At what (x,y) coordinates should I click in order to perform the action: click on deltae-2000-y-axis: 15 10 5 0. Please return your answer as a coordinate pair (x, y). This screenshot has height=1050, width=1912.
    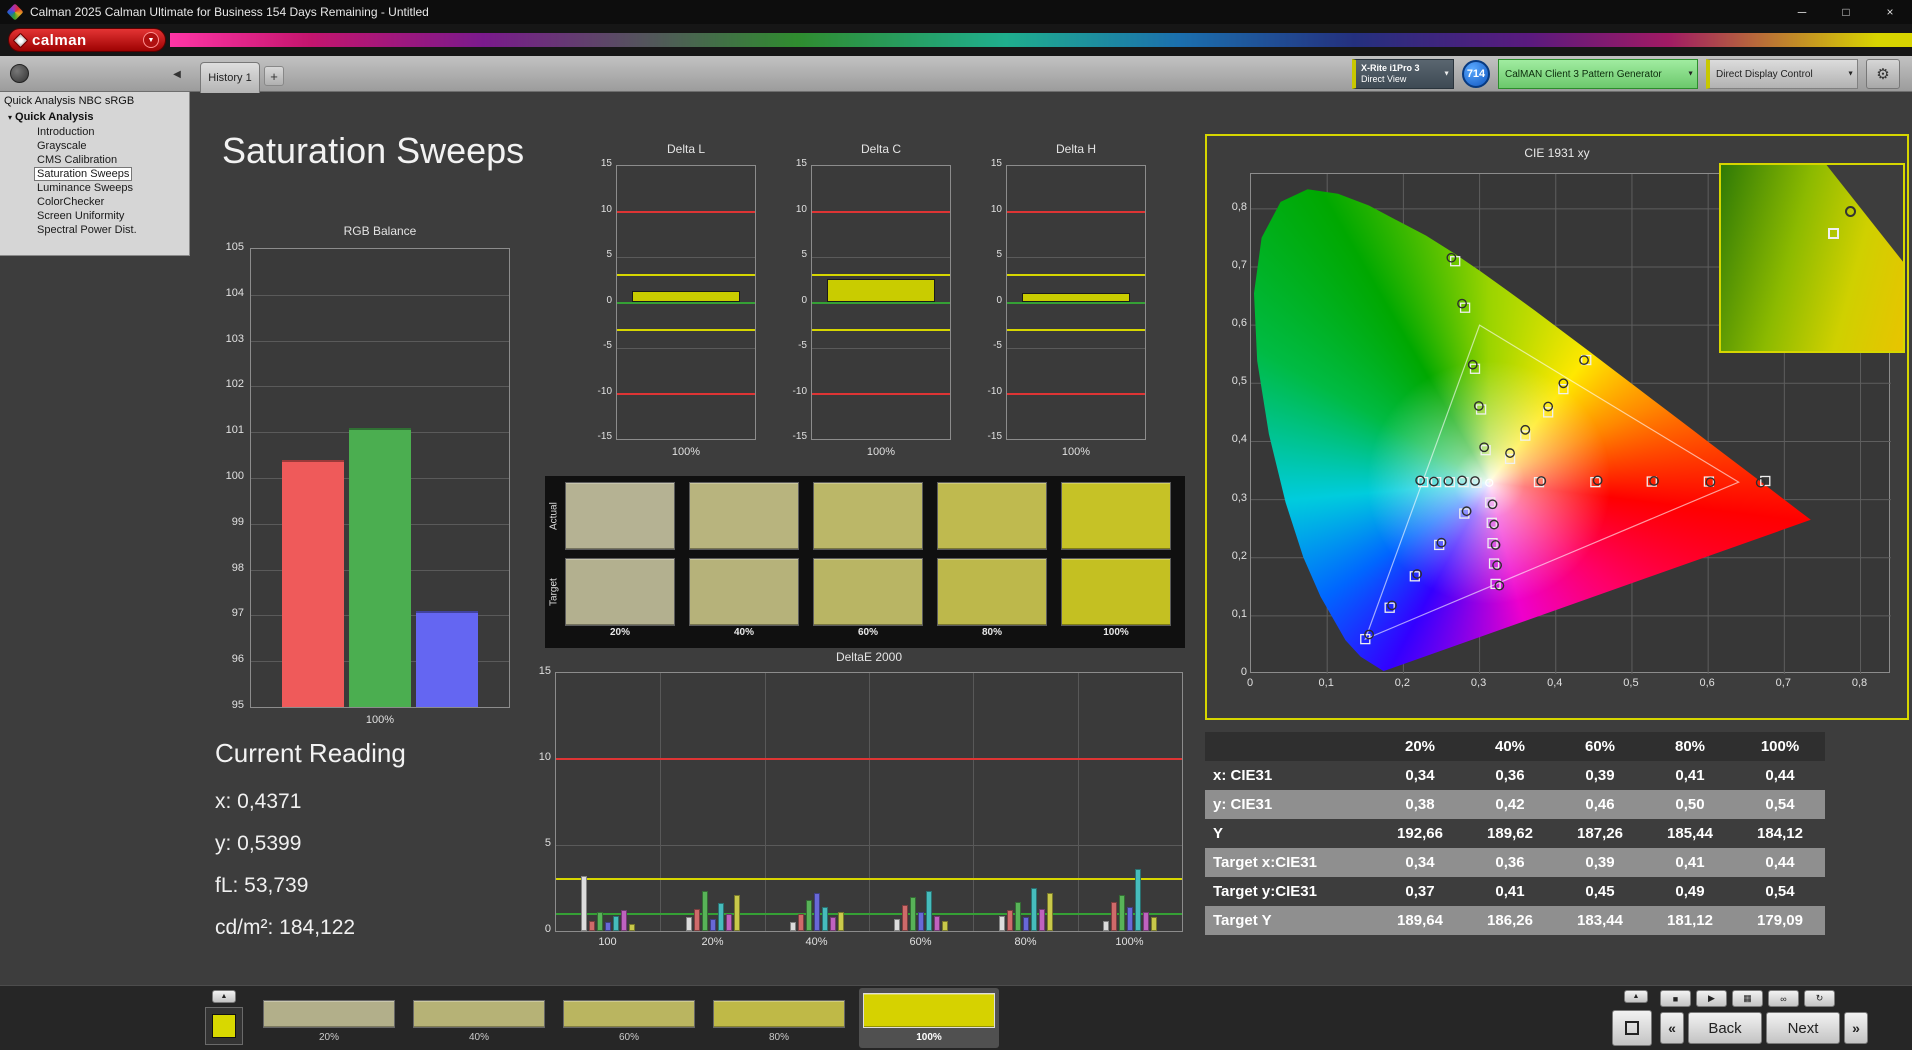
    Looking at the image, I should click on (534, 800).